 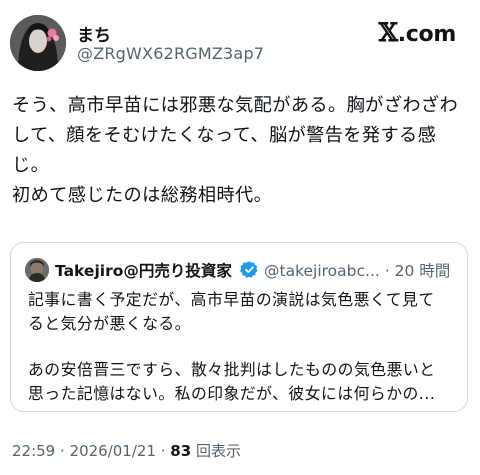 What do you see at coordinates (94, 33) in the screenshot?
I see `author-display-name: まち` at bounding box center [94, 33].